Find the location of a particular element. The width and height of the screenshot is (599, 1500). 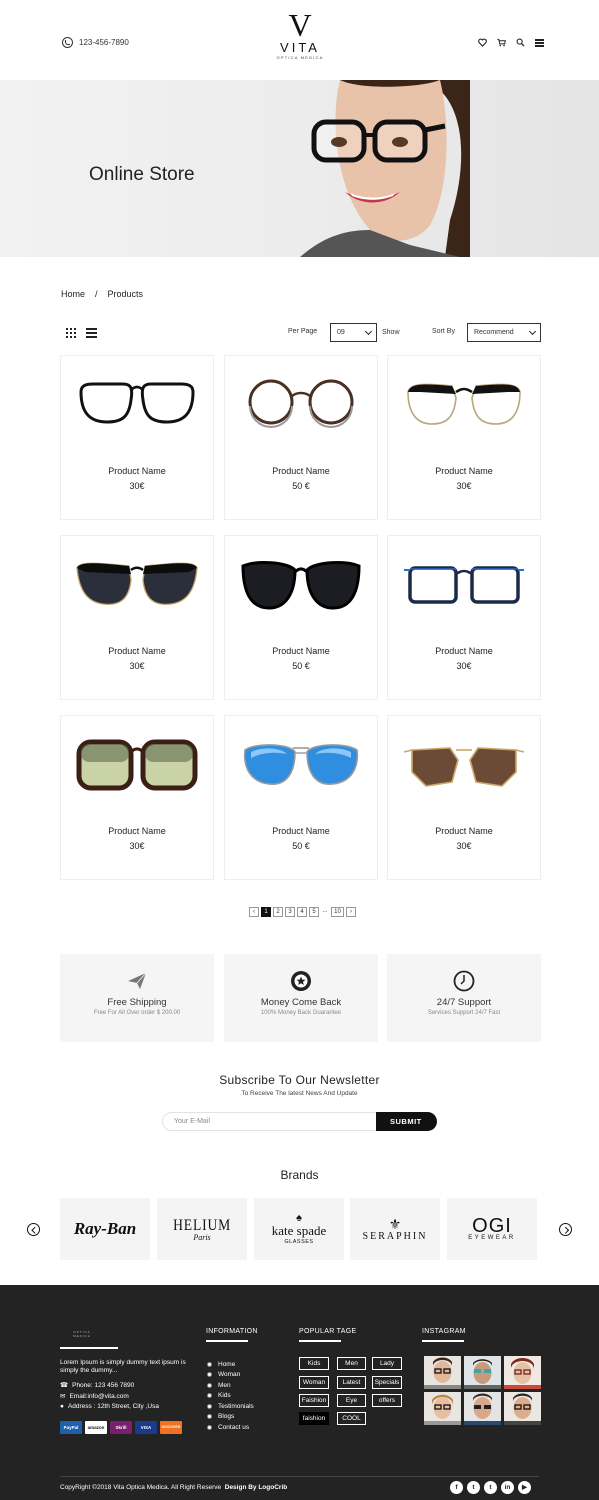

brands-next-icon is located at coordinates (565, 1229).